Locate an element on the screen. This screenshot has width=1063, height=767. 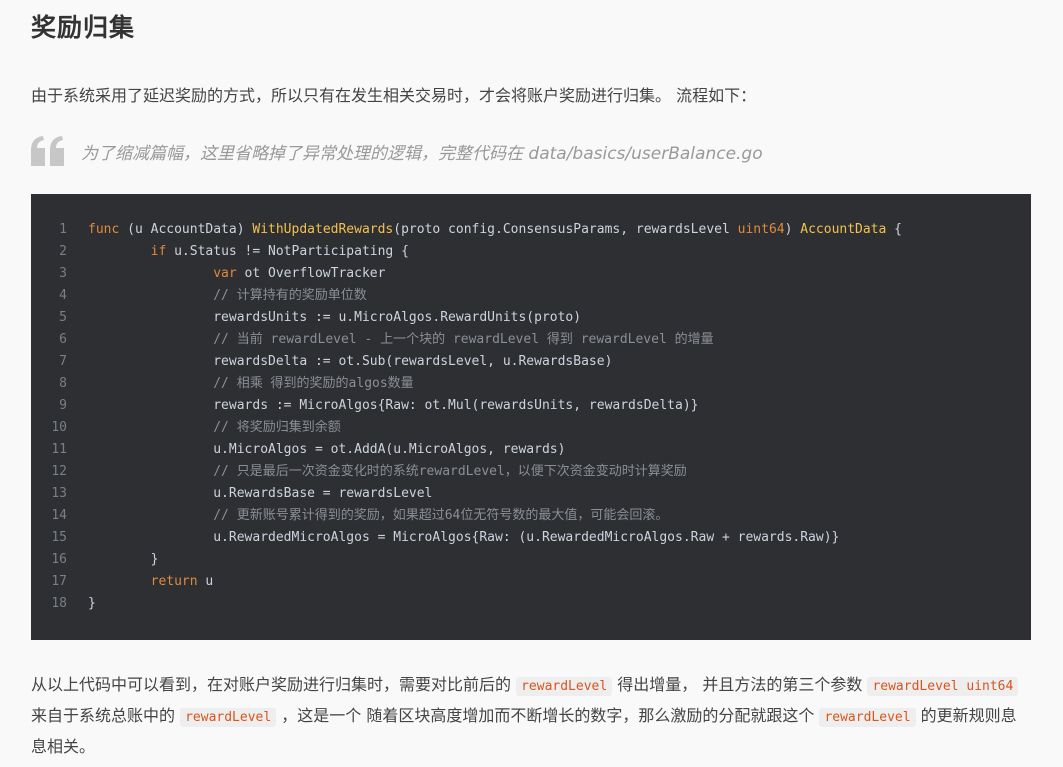
code-text: return u is located at coordinates (151, 582).